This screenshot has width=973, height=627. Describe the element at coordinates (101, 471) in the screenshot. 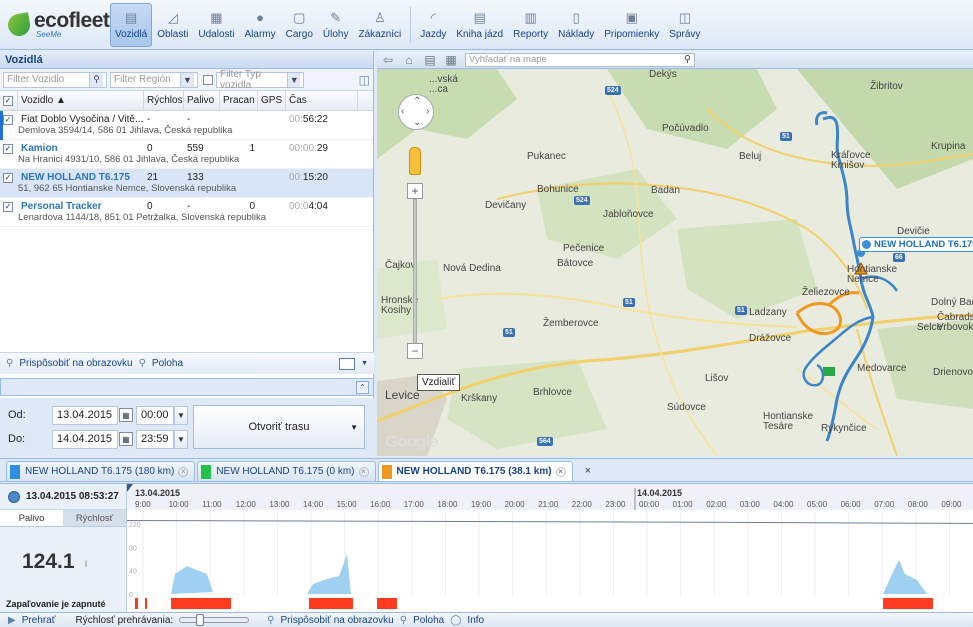

I see `route-tab: NEW HOLLAND T6.175 (180 km) ×` at that location.